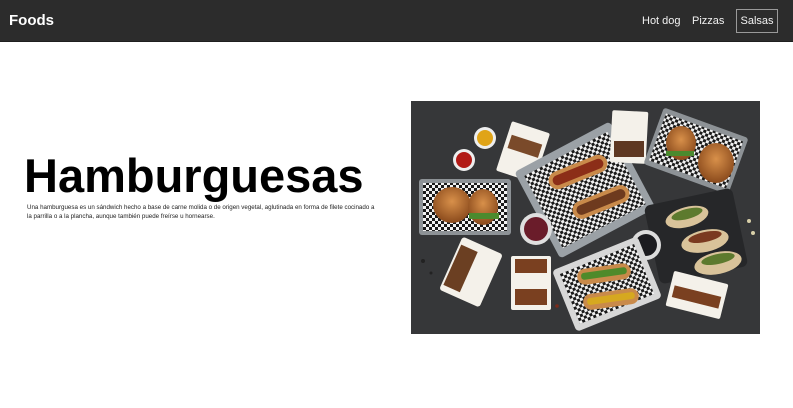 This screenshot has width=793, height=408. I want to click on navbar: Foods Hot dog Pizzas Salsas, so click(396, 21).